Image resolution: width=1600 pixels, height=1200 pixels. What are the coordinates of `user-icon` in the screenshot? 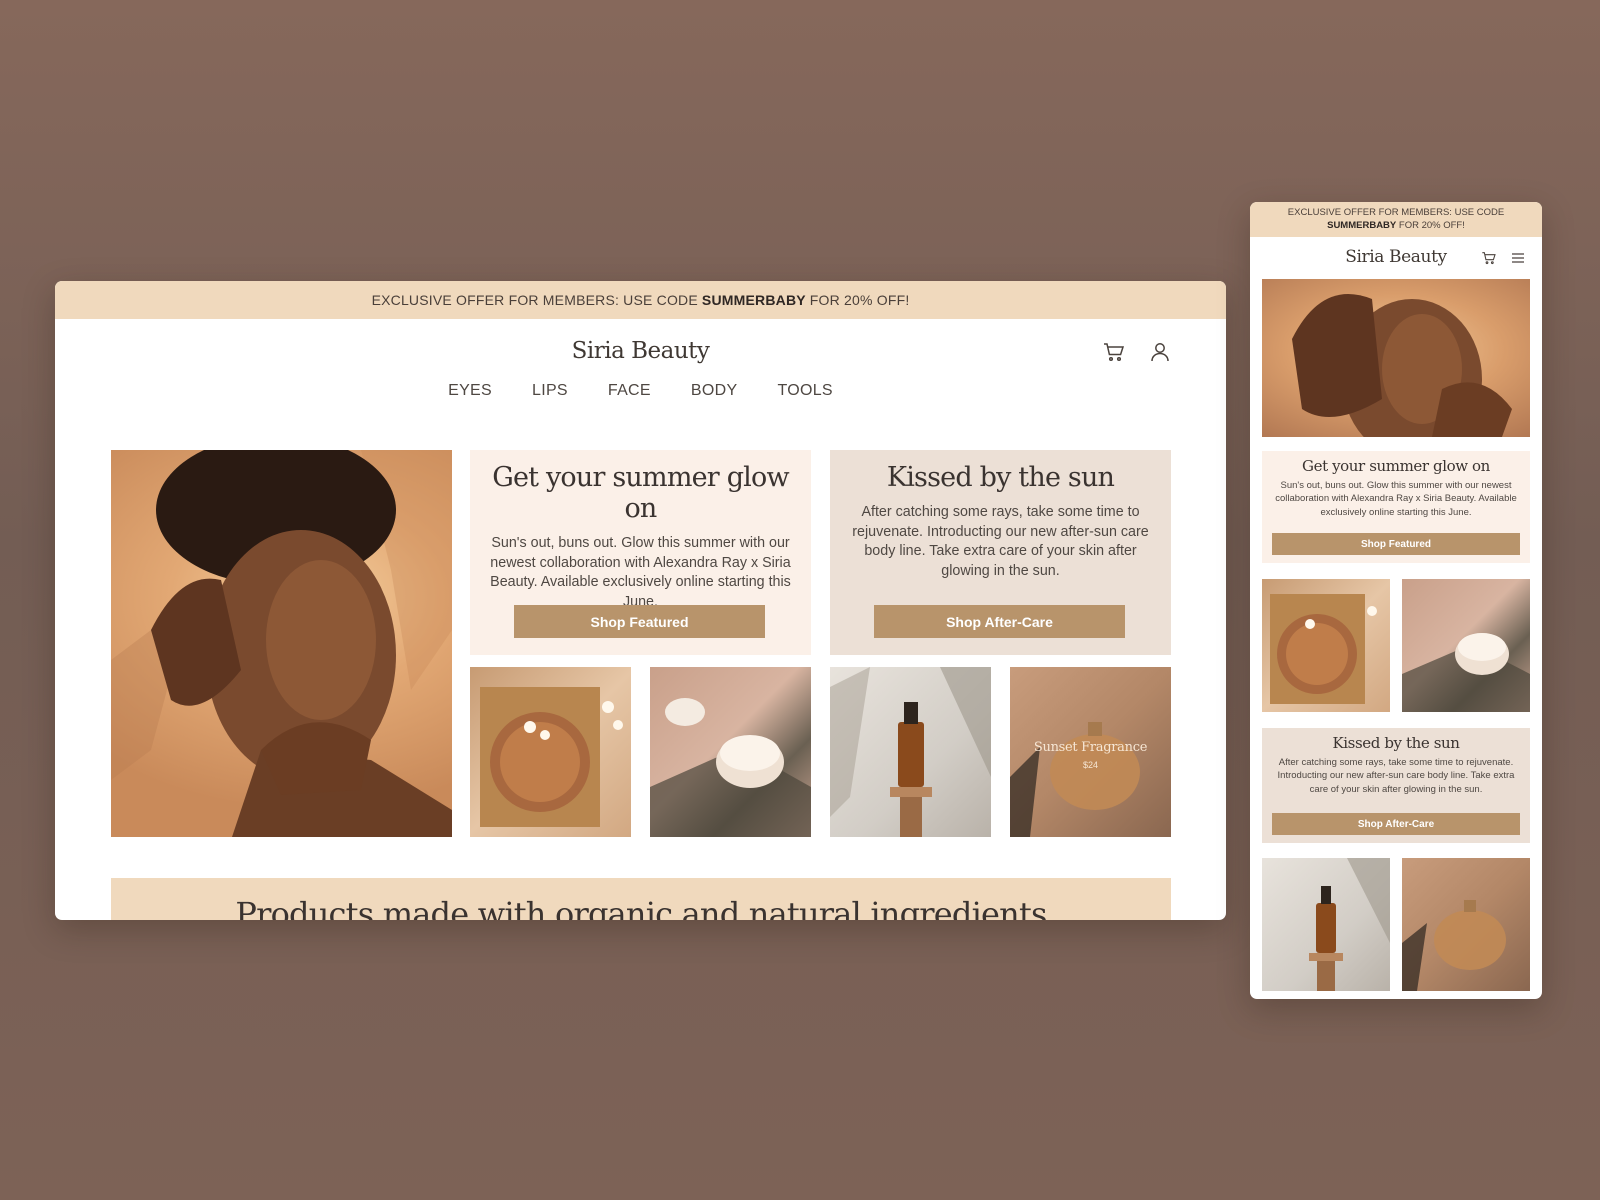 It's located at (1160, 352).